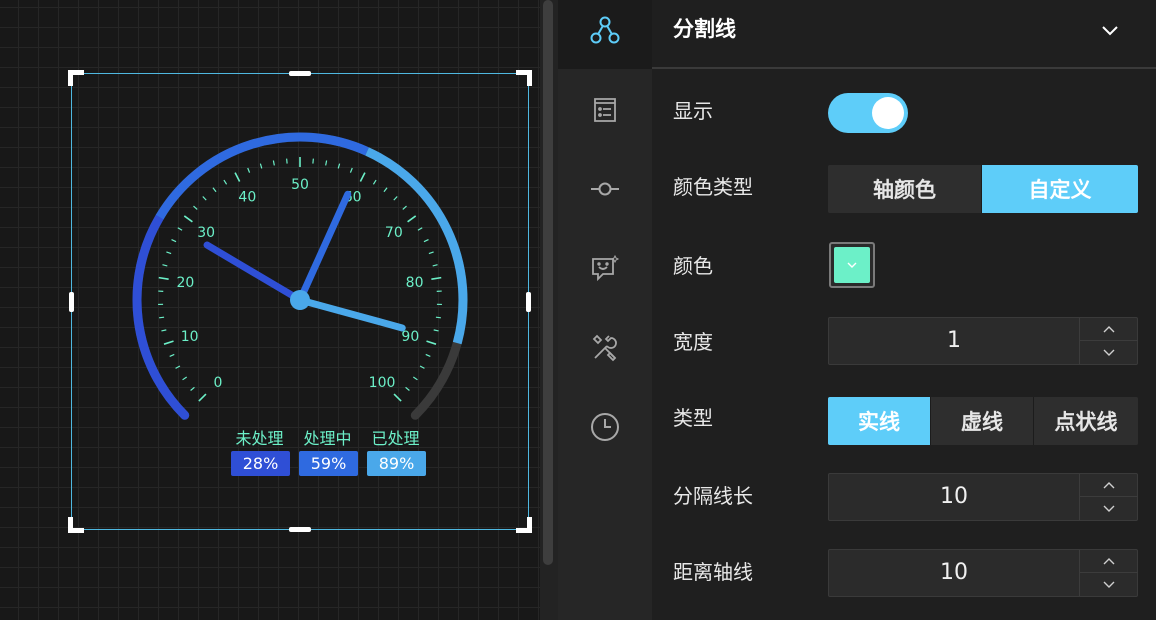 This screenshot has width=1156, height=620. What do you see at coordinates (605, 268) in the screenshot?
I see `tooltip-icon` at bounding box center [605, 268].